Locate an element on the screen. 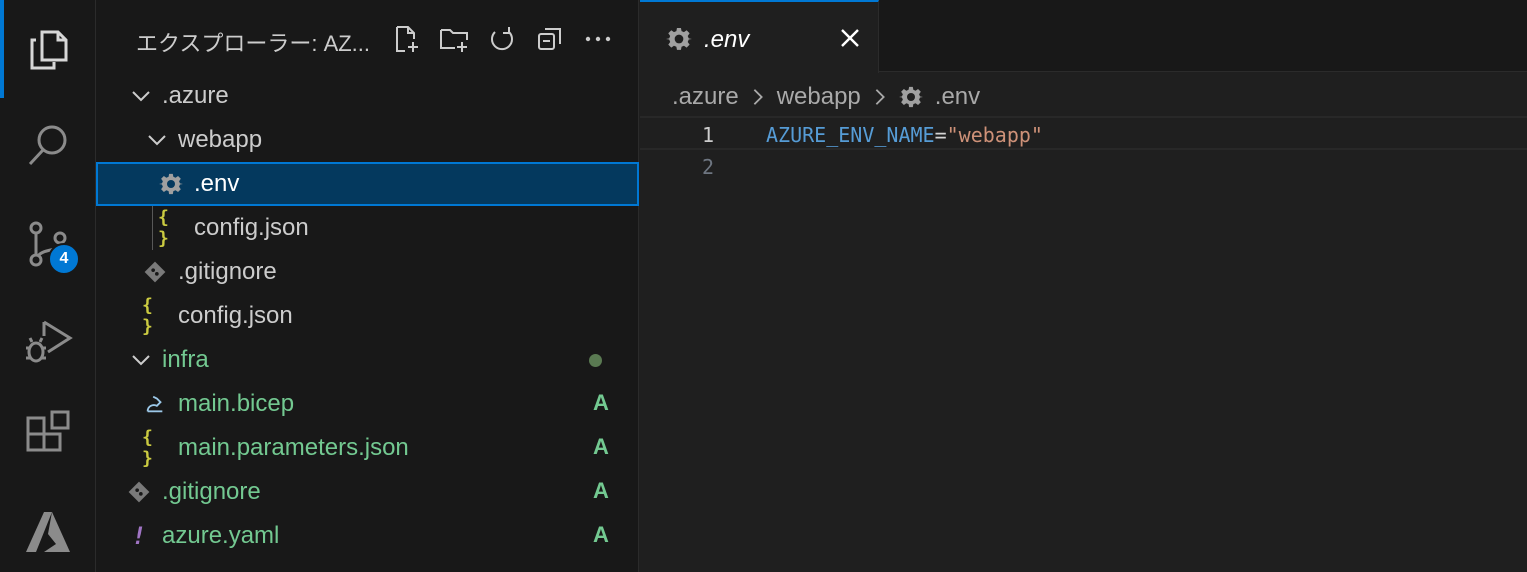 The height and width of the screenshot is (572, 1527). breadcrumb: .azure webapp .env is located at coordinates (826, 97).